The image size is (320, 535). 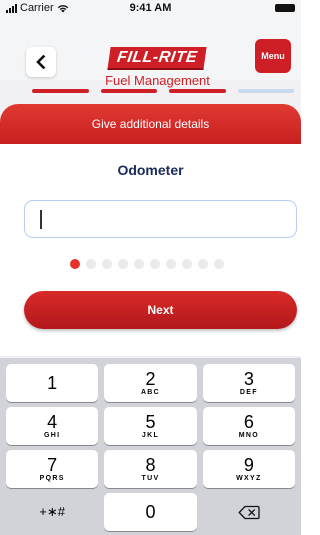 What do you see at coordinates (52, 422) in the screenshot?
I see `key-digit: 4` at bounding box center [52, 422].